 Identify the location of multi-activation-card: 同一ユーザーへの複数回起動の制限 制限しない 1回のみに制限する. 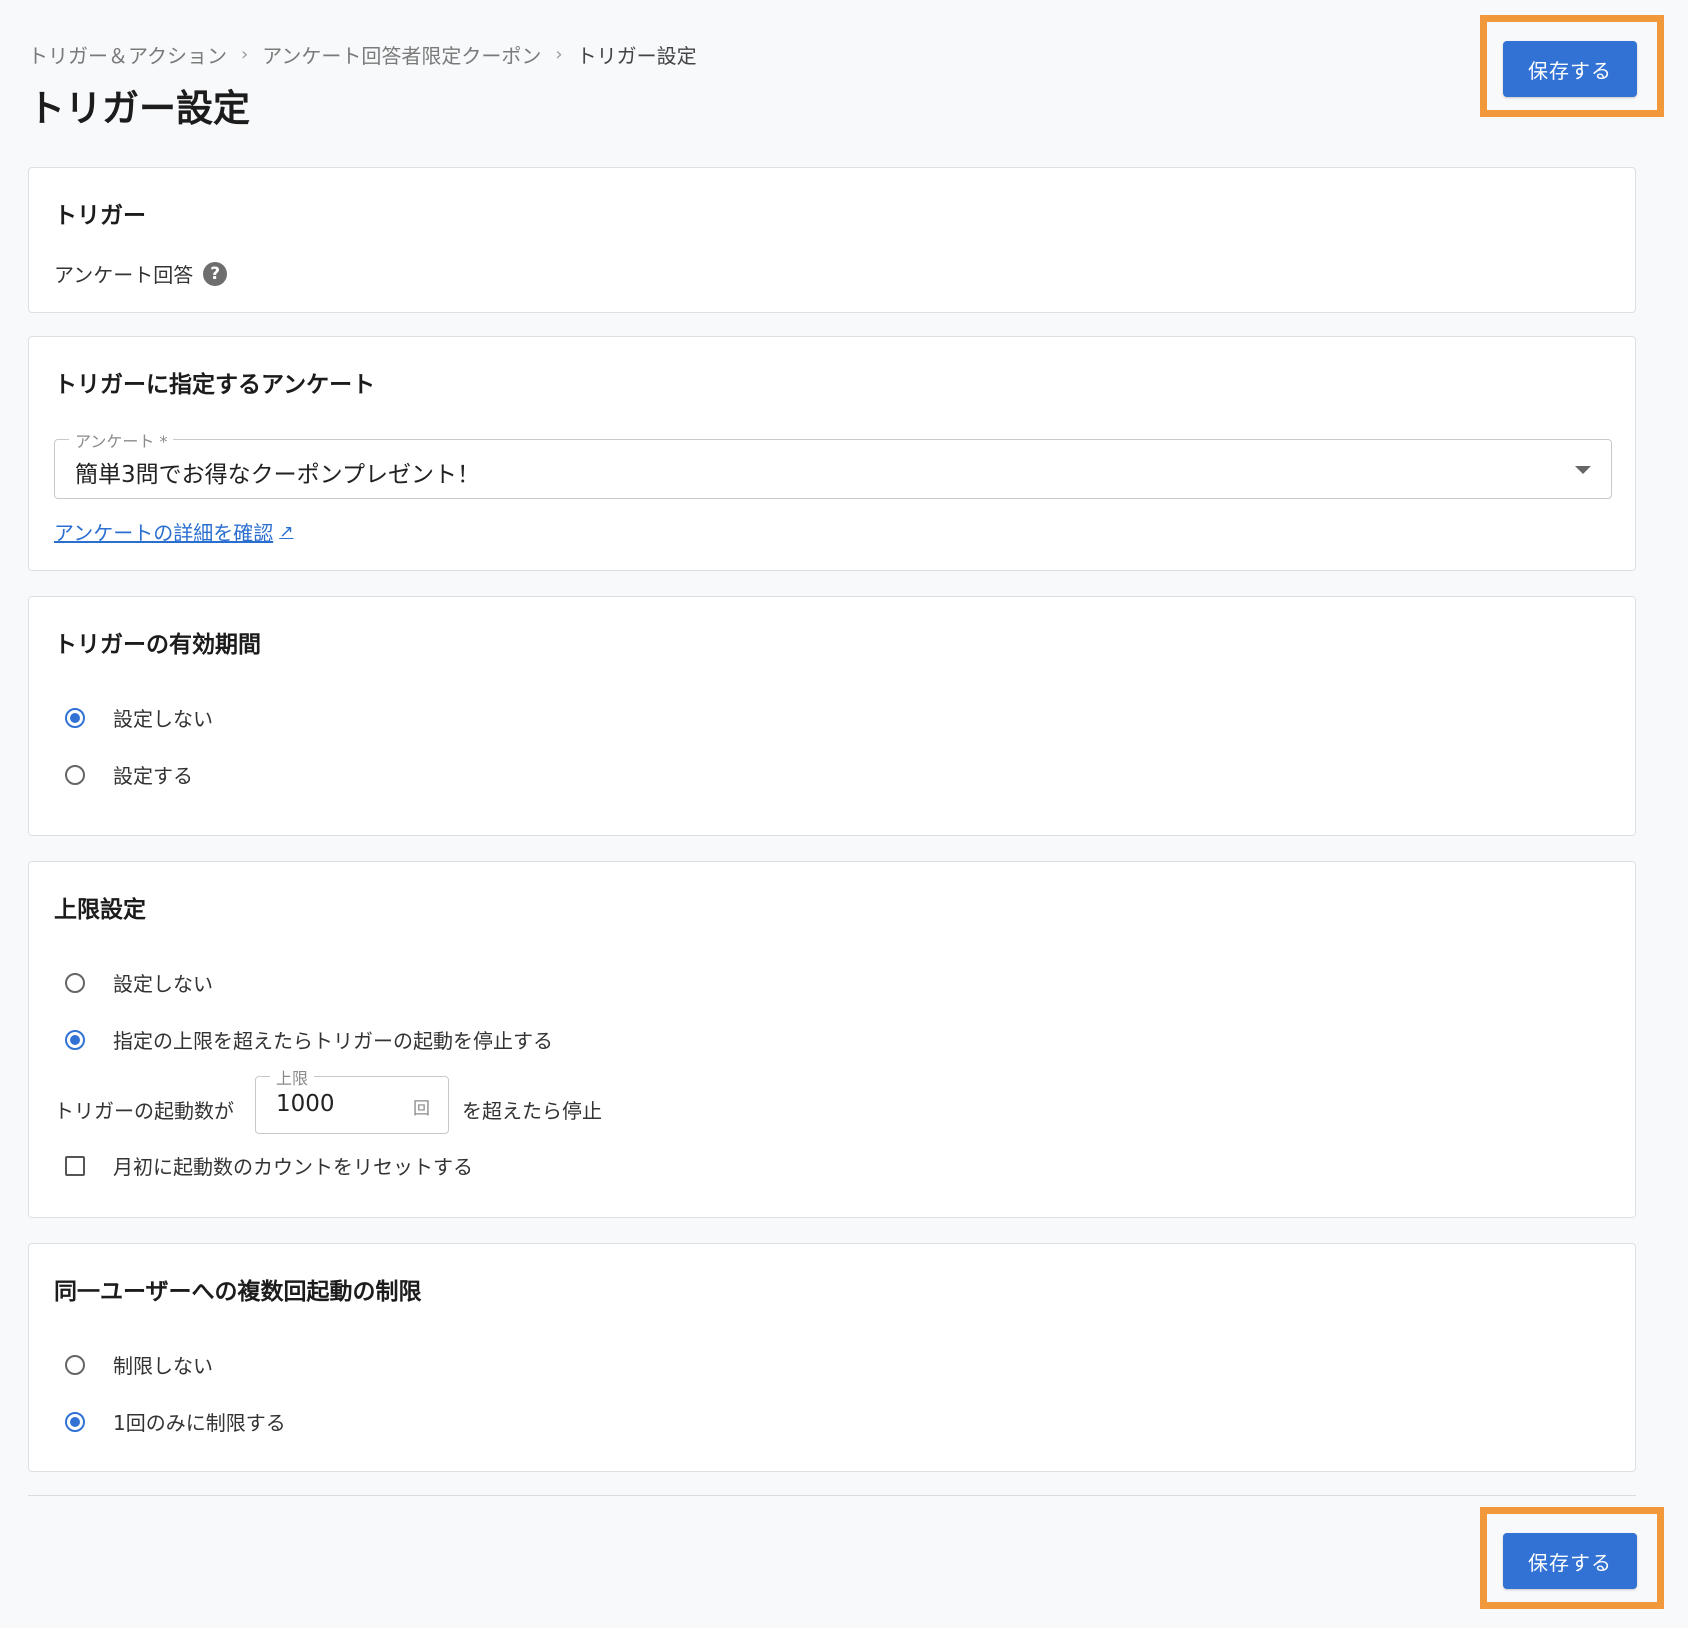
(832, 1357).